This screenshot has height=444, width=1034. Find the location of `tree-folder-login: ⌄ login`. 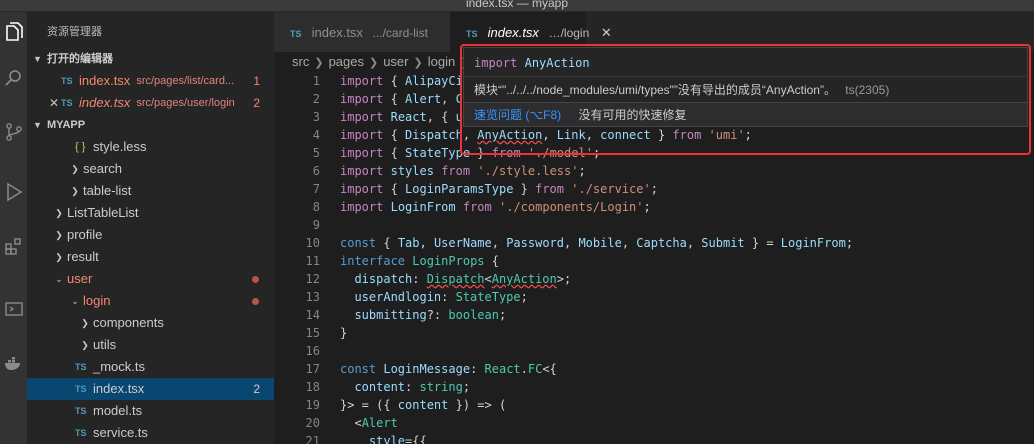

tree-folder-login: ⌄ login is located at coordinates (150, 301).